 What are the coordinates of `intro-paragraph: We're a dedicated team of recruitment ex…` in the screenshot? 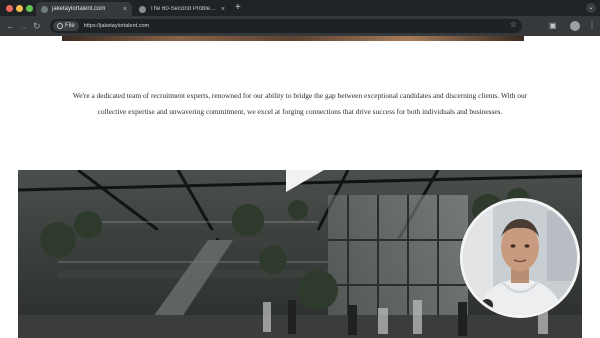 It's located at (300, 103).